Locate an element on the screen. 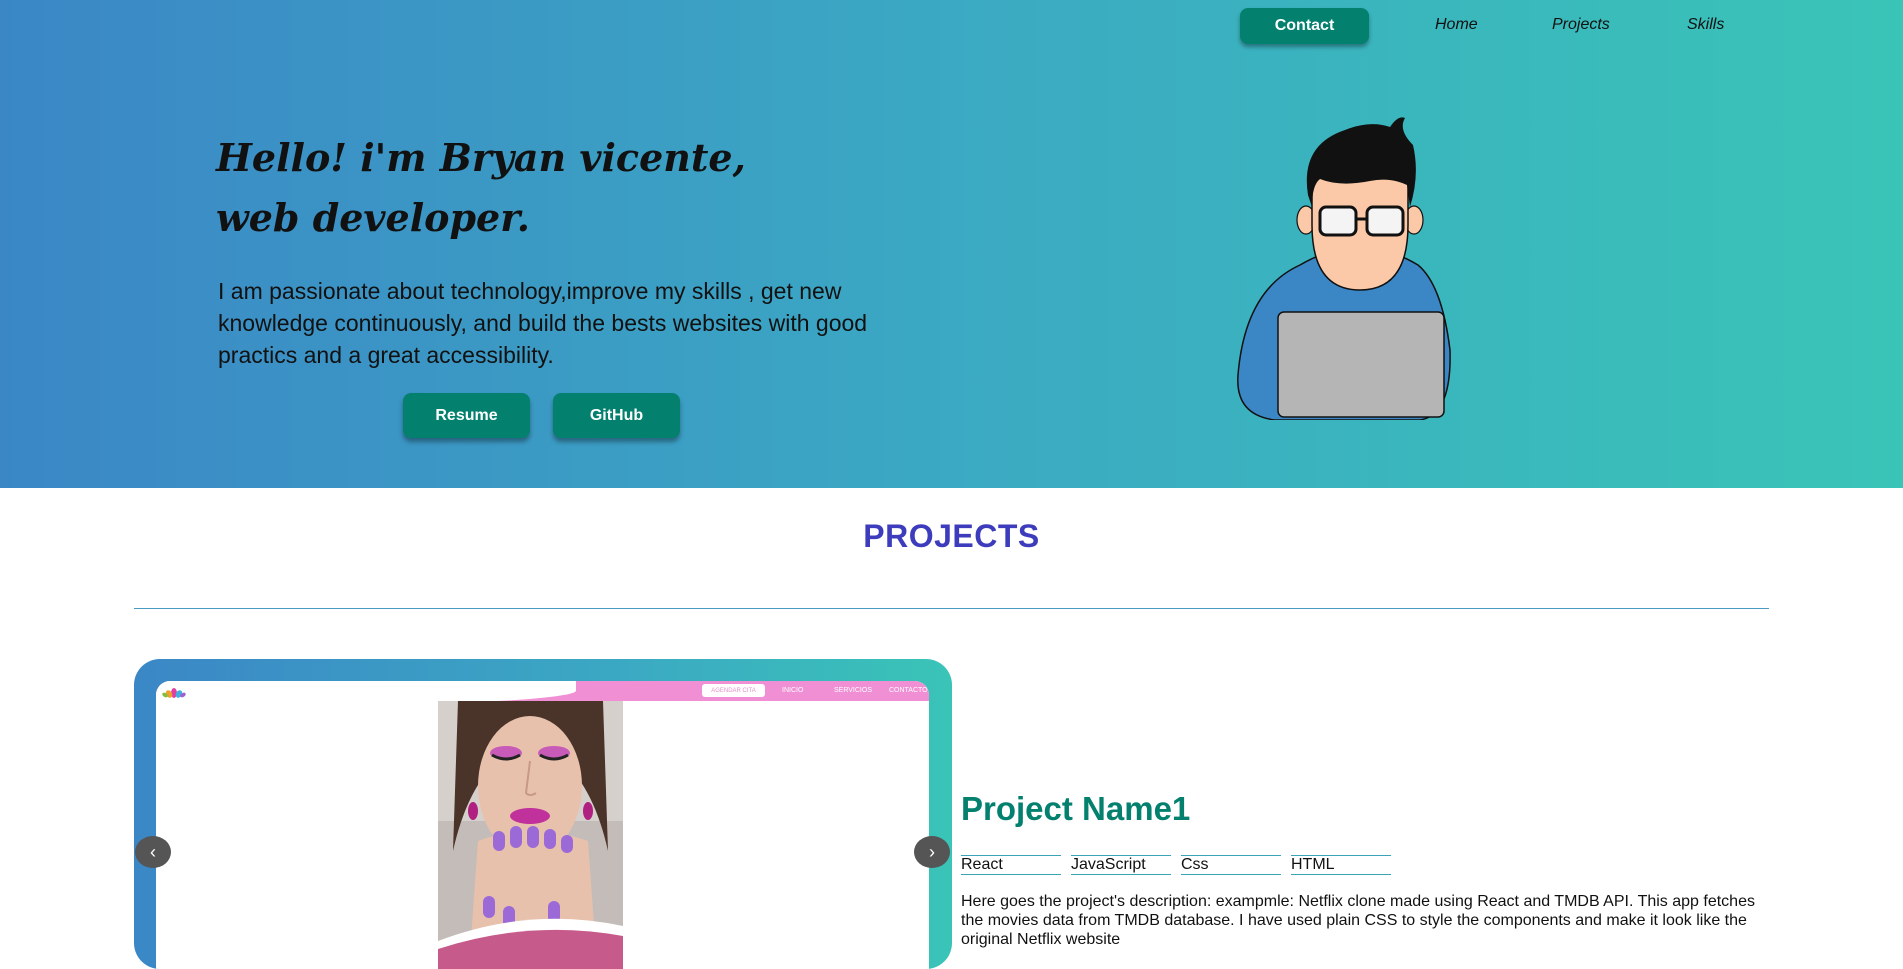  github-button: GitHub is located at coordinates (616, 415).